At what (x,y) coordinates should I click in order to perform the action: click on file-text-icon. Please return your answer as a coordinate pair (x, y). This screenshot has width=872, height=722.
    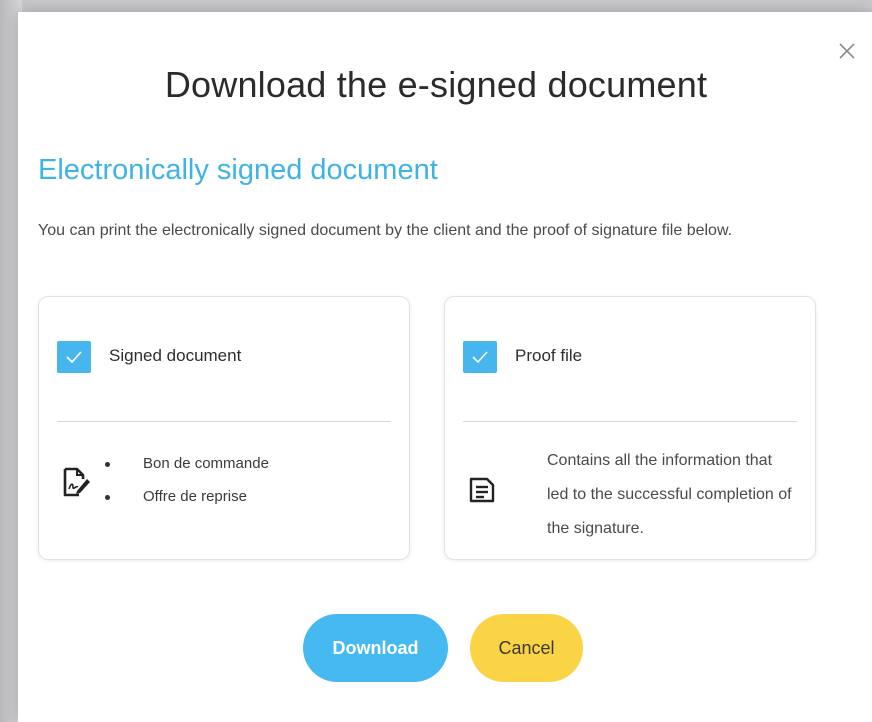
    Looking at the image, I should click on (482, 492).